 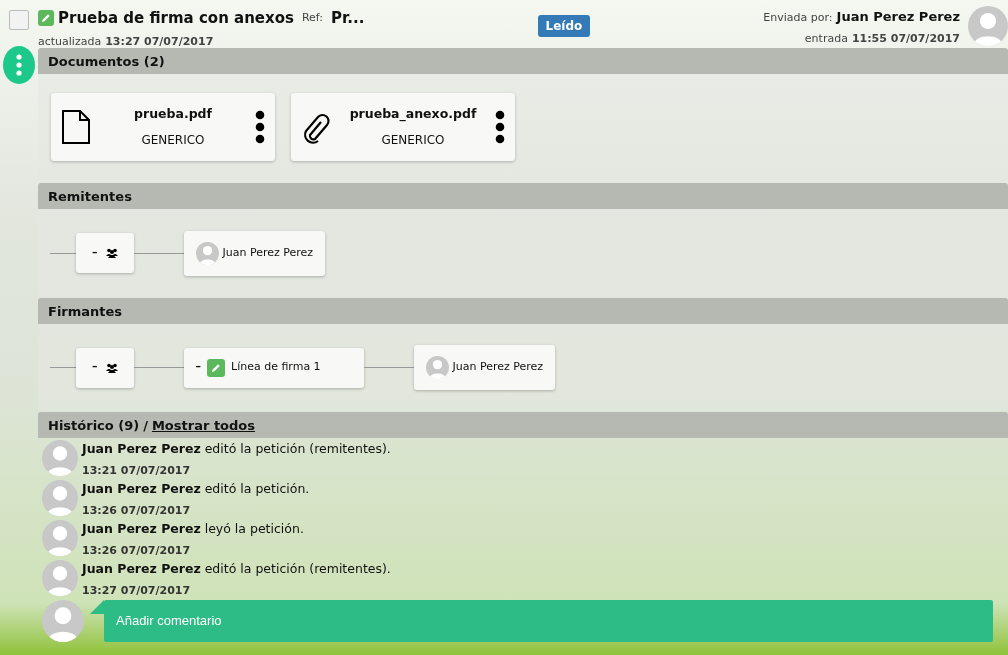 What do you see at coordinates (826, 38) in the screenshot?
I see `received-label: entrada` at bounding box center [826, 38].